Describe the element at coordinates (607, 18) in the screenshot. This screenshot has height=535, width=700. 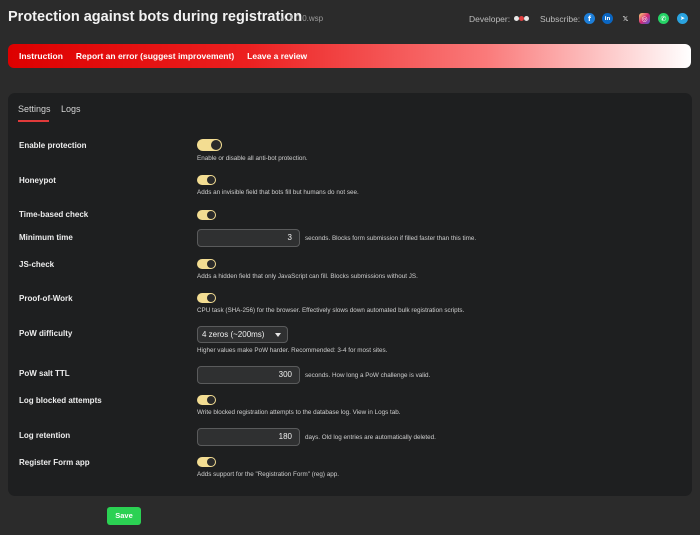
I see `linkedin-icon: in` at that location.